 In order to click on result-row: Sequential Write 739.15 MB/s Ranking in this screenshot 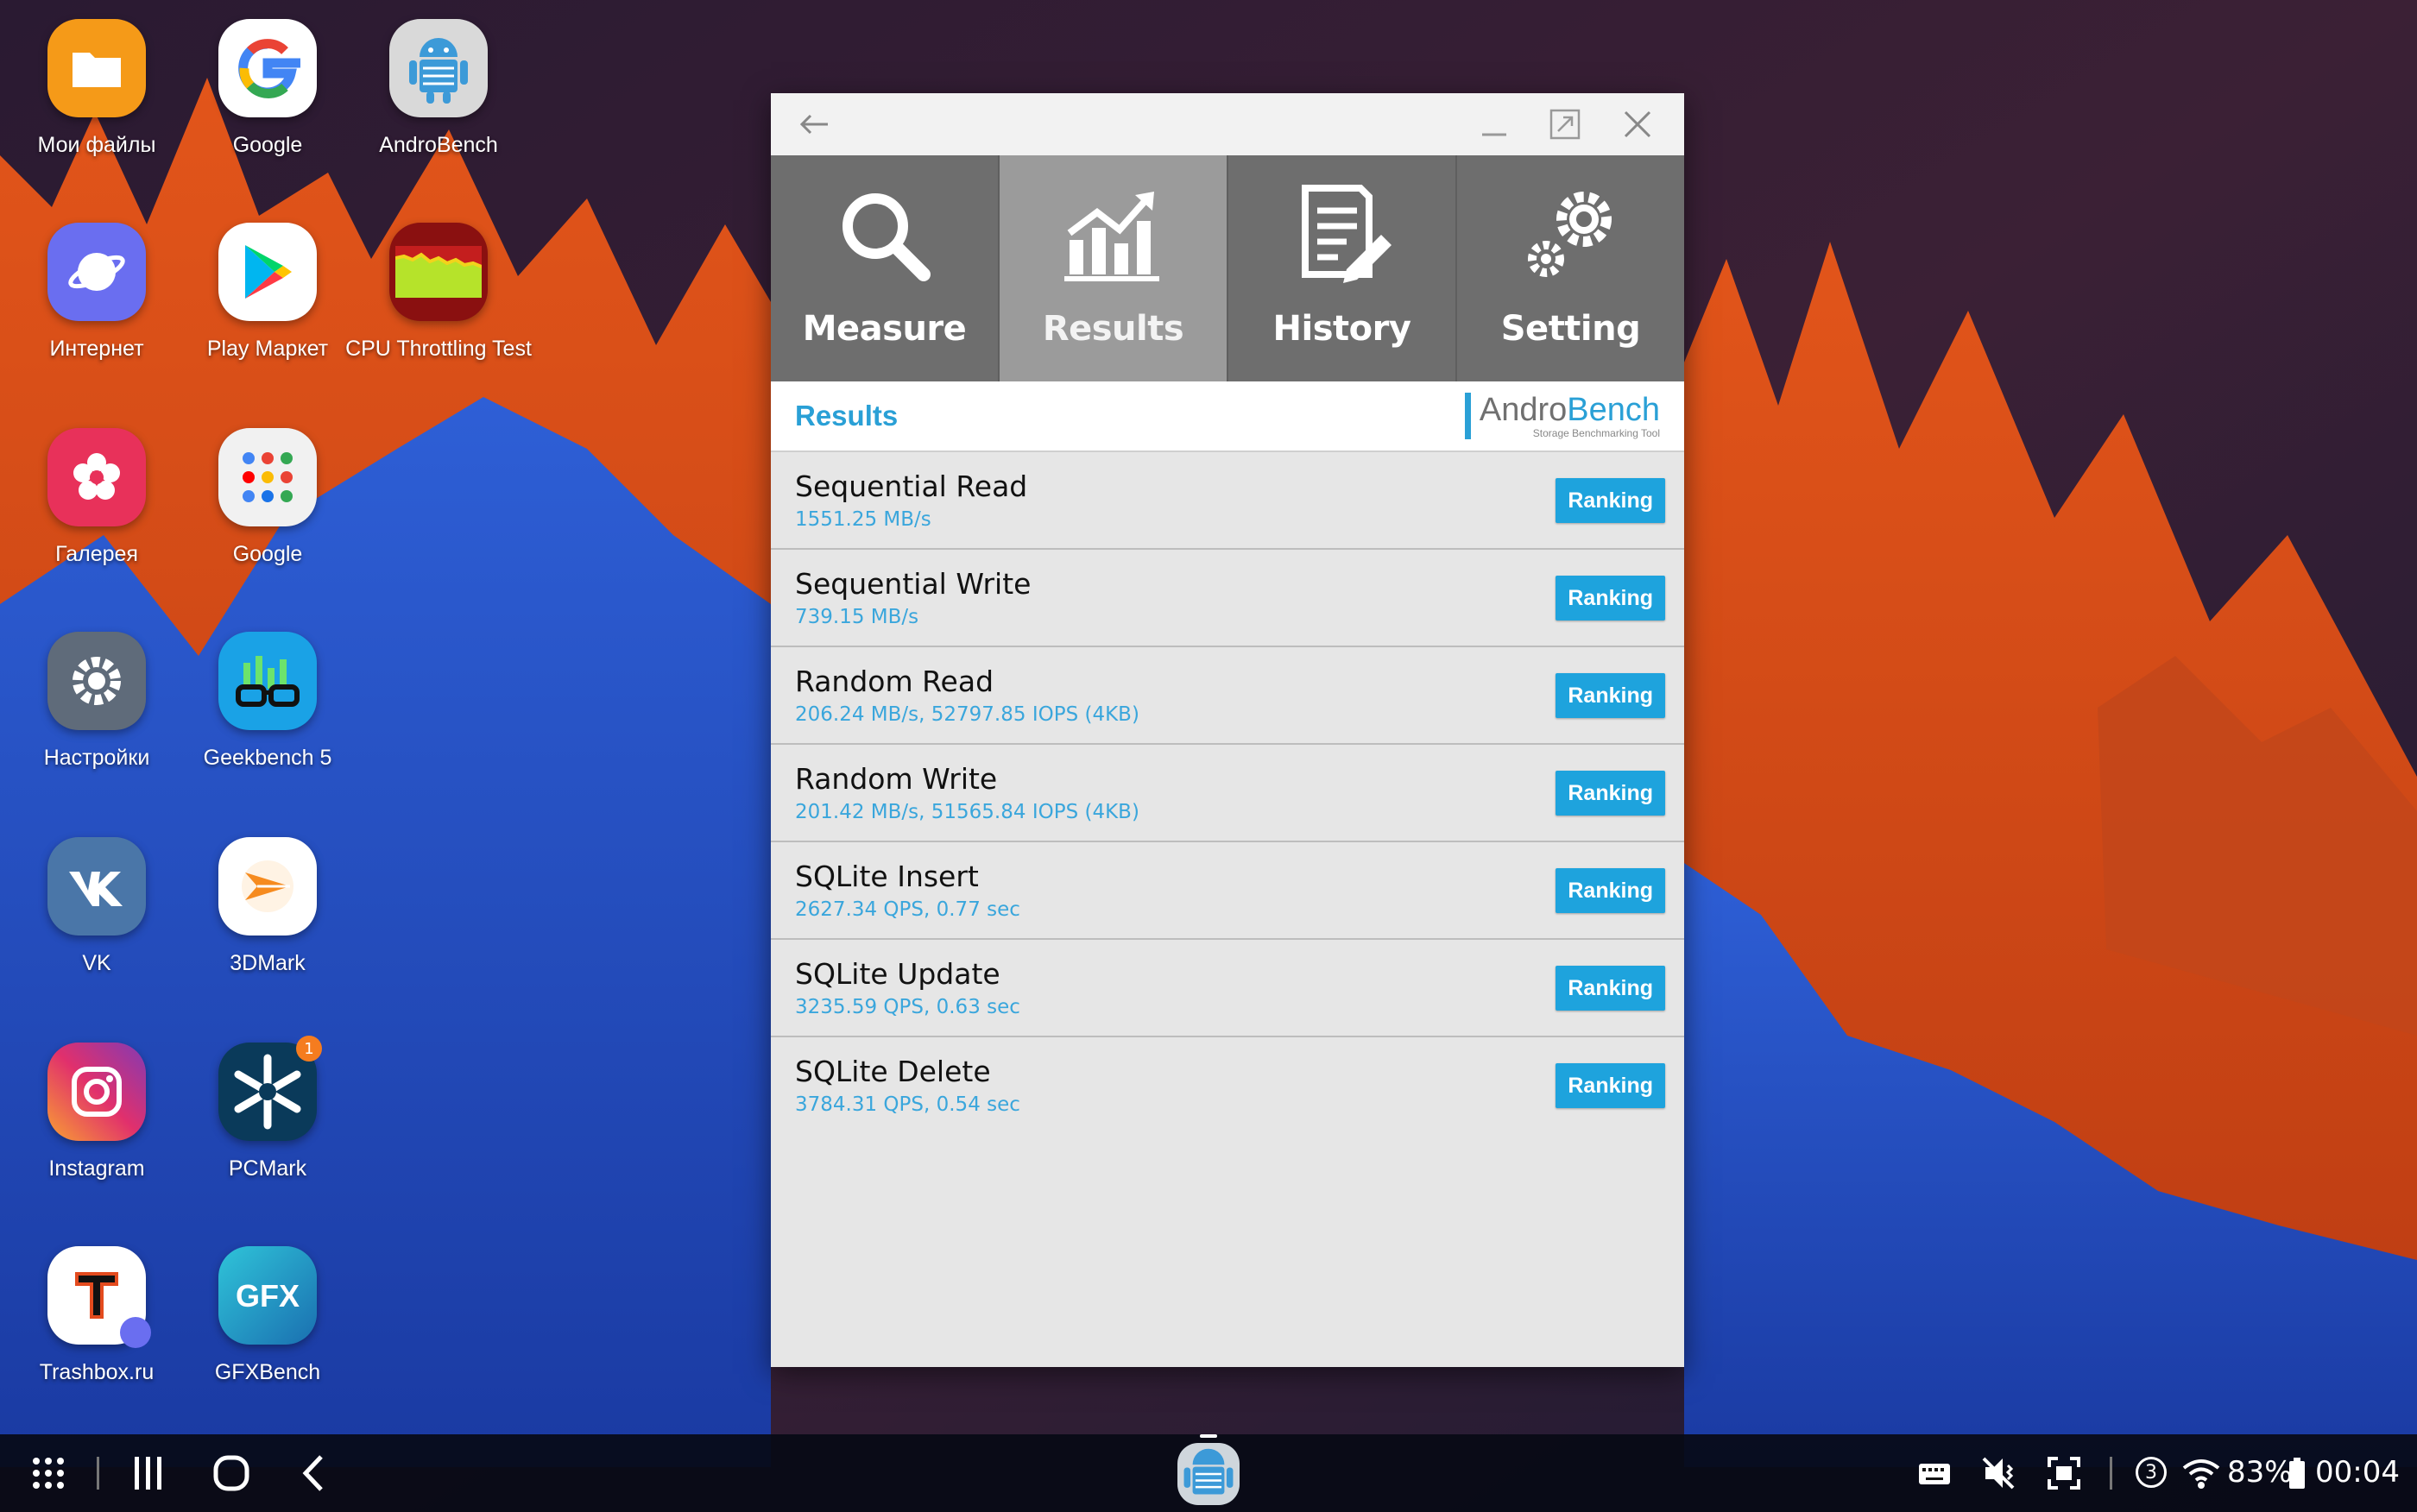, I will do `click(1227, 599)`.